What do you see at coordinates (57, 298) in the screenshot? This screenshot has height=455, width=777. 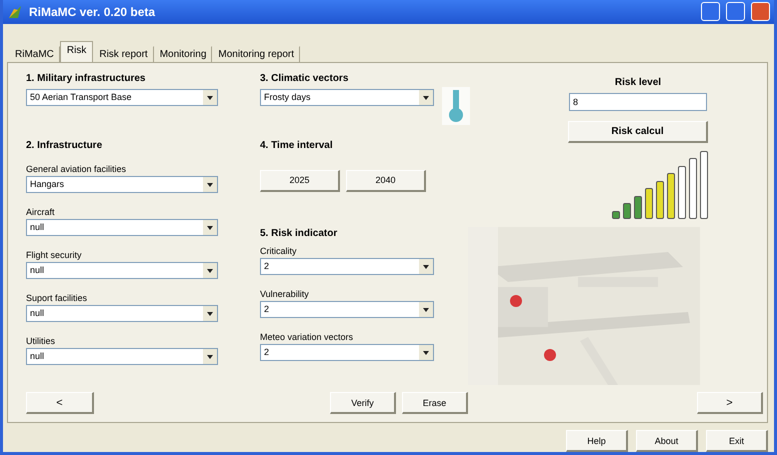 I see `field-label: Suport facilities` at bounding box center [57, 298].